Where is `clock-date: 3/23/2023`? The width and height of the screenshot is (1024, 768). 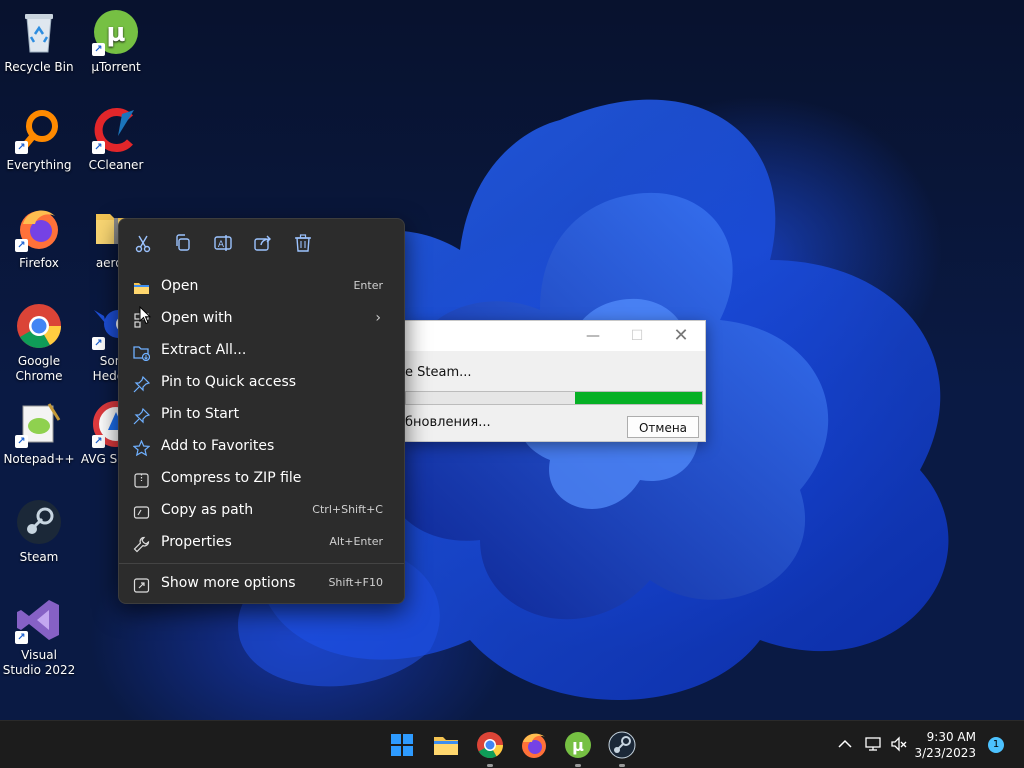
clock-date: 3/23/2023 is located at coordinates (945, 753).